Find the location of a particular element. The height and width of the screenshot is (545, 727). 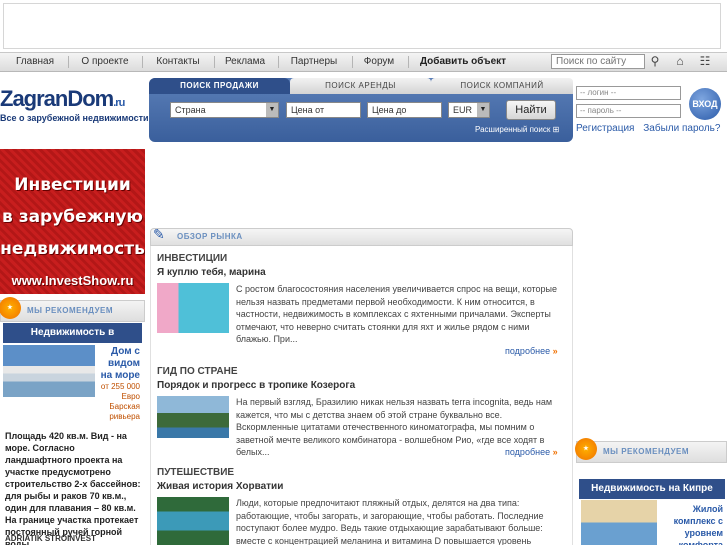

article-headline: Я куплю тебя, марина is located at coordinates (211, 272).